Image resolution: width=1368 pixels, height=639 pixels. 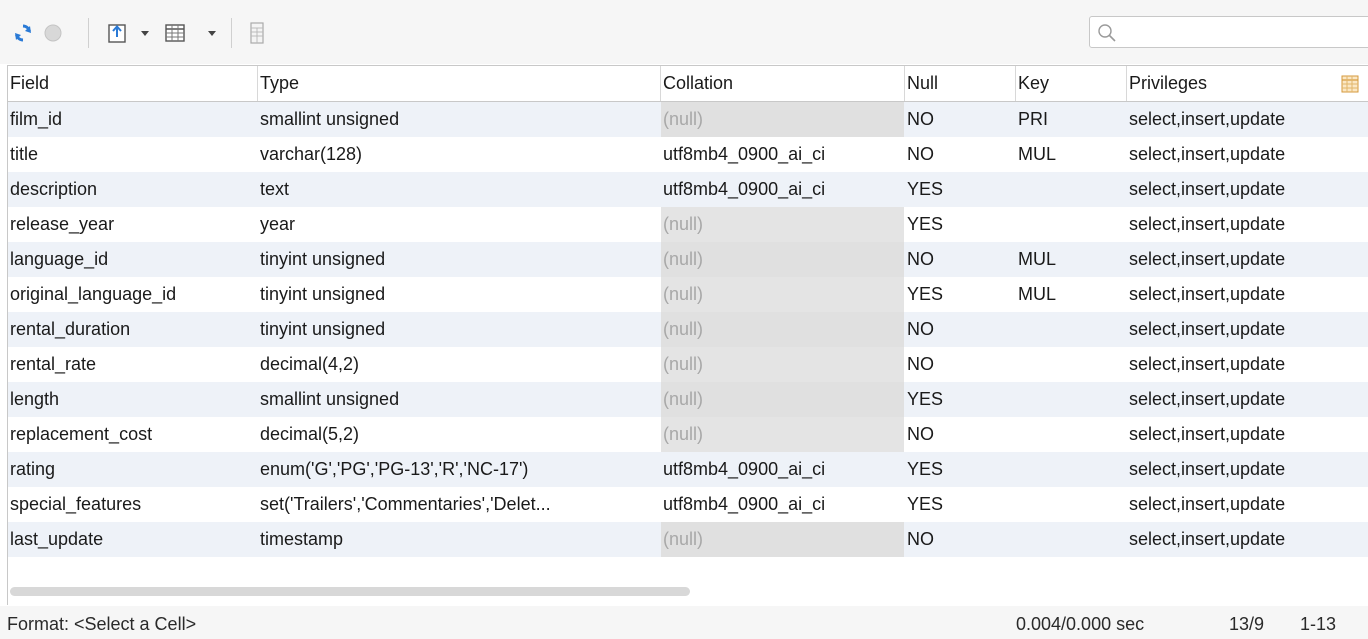 What do you see at coordinates (132, 154) in the screenshot?
I see `cell-field: title` at bounding box center [132, 154].